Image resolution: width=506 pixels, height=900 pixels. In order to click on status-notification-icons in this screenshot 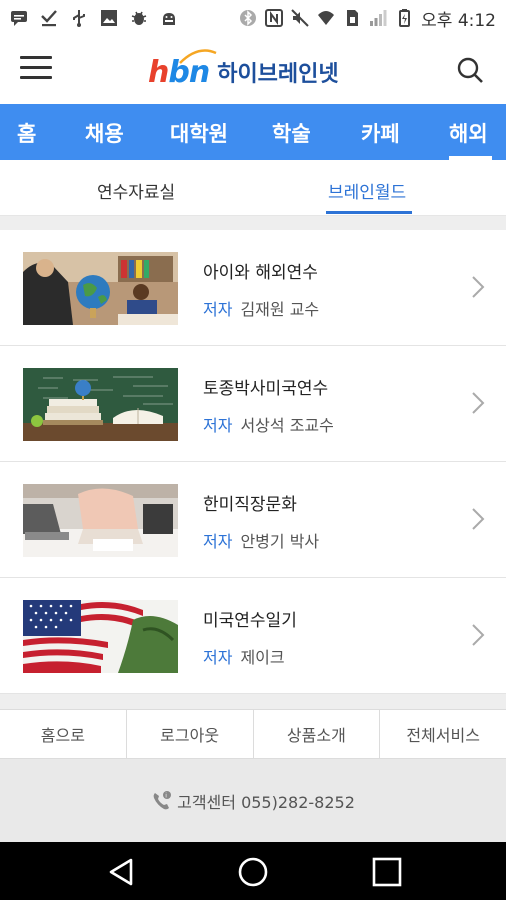, I will do `click(94, 18)`.